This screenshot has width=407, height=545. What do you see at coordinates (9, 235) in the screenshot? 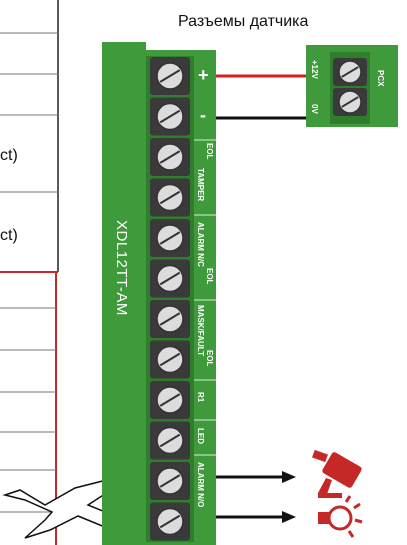
I see `table-cell-text-2: ct)` at bounding box center [9, 235].